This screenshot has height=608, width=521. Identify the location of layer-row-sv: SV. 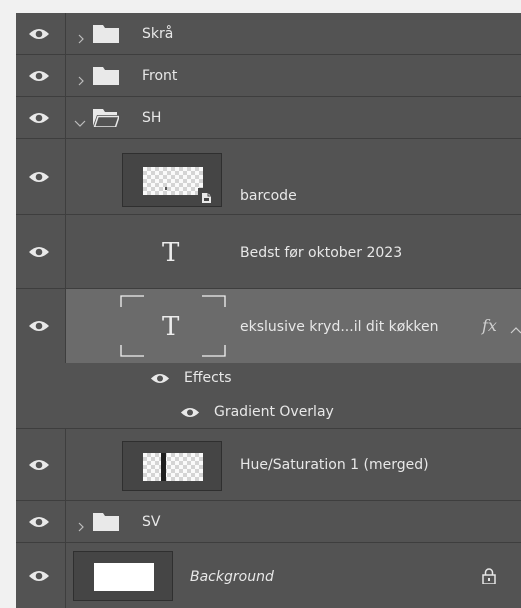
(268, 522).